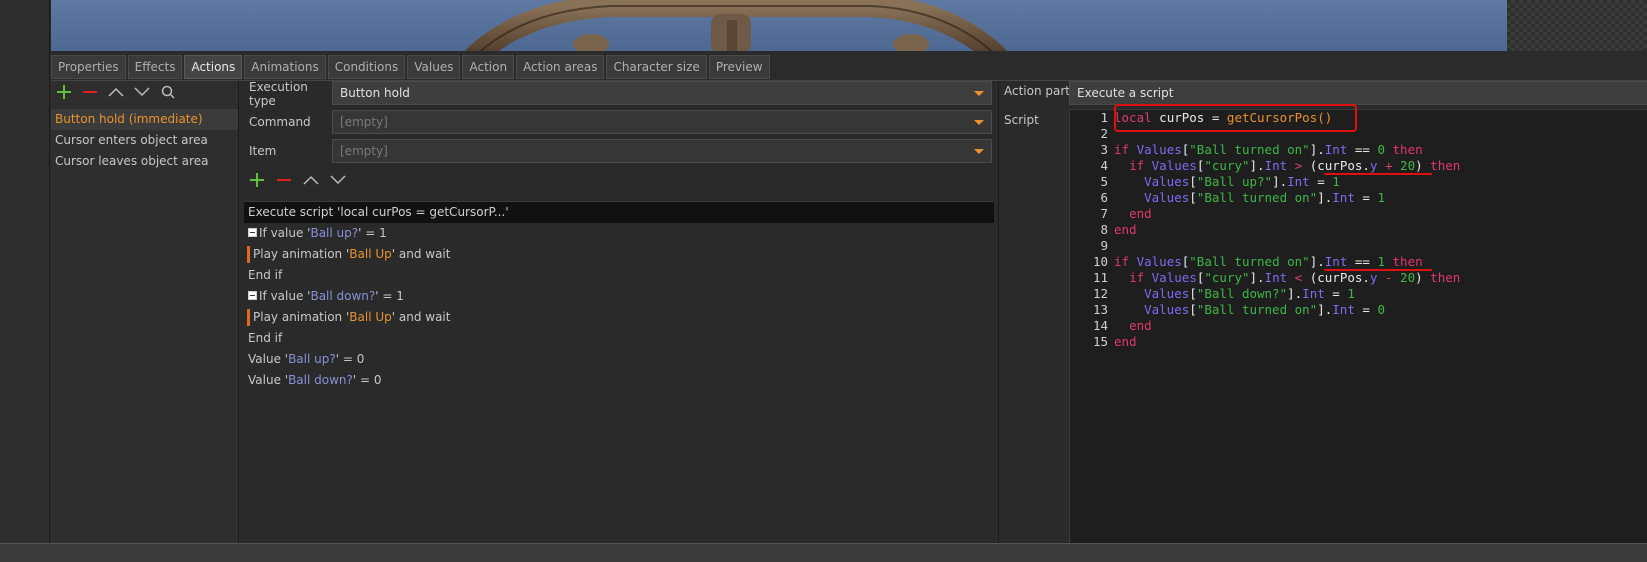 Image resolution: width=1647 pixels, height=562 pixels. I want to click on tab-values: Values, so click(434, 67).